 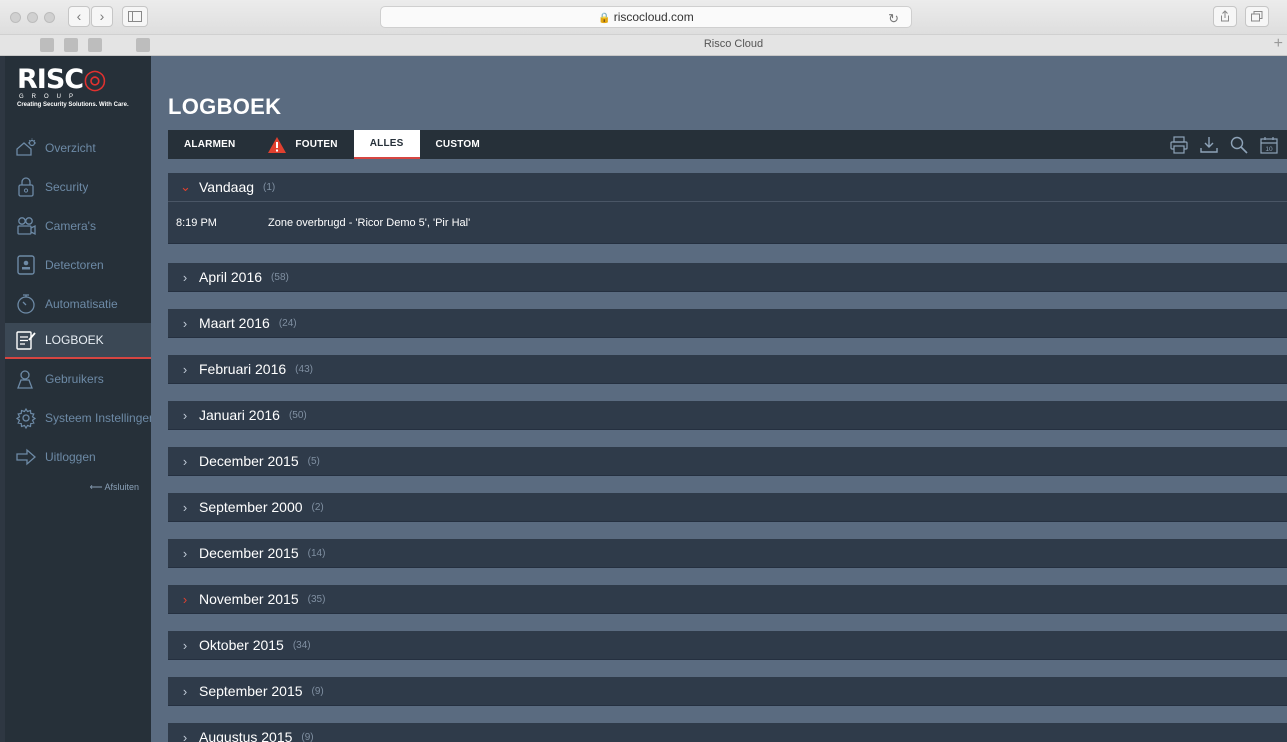 What do you see at coordinates (143, 45) in the screenshot?
I see `wordpress-favorite-icon` at bounding box center [143, 45].